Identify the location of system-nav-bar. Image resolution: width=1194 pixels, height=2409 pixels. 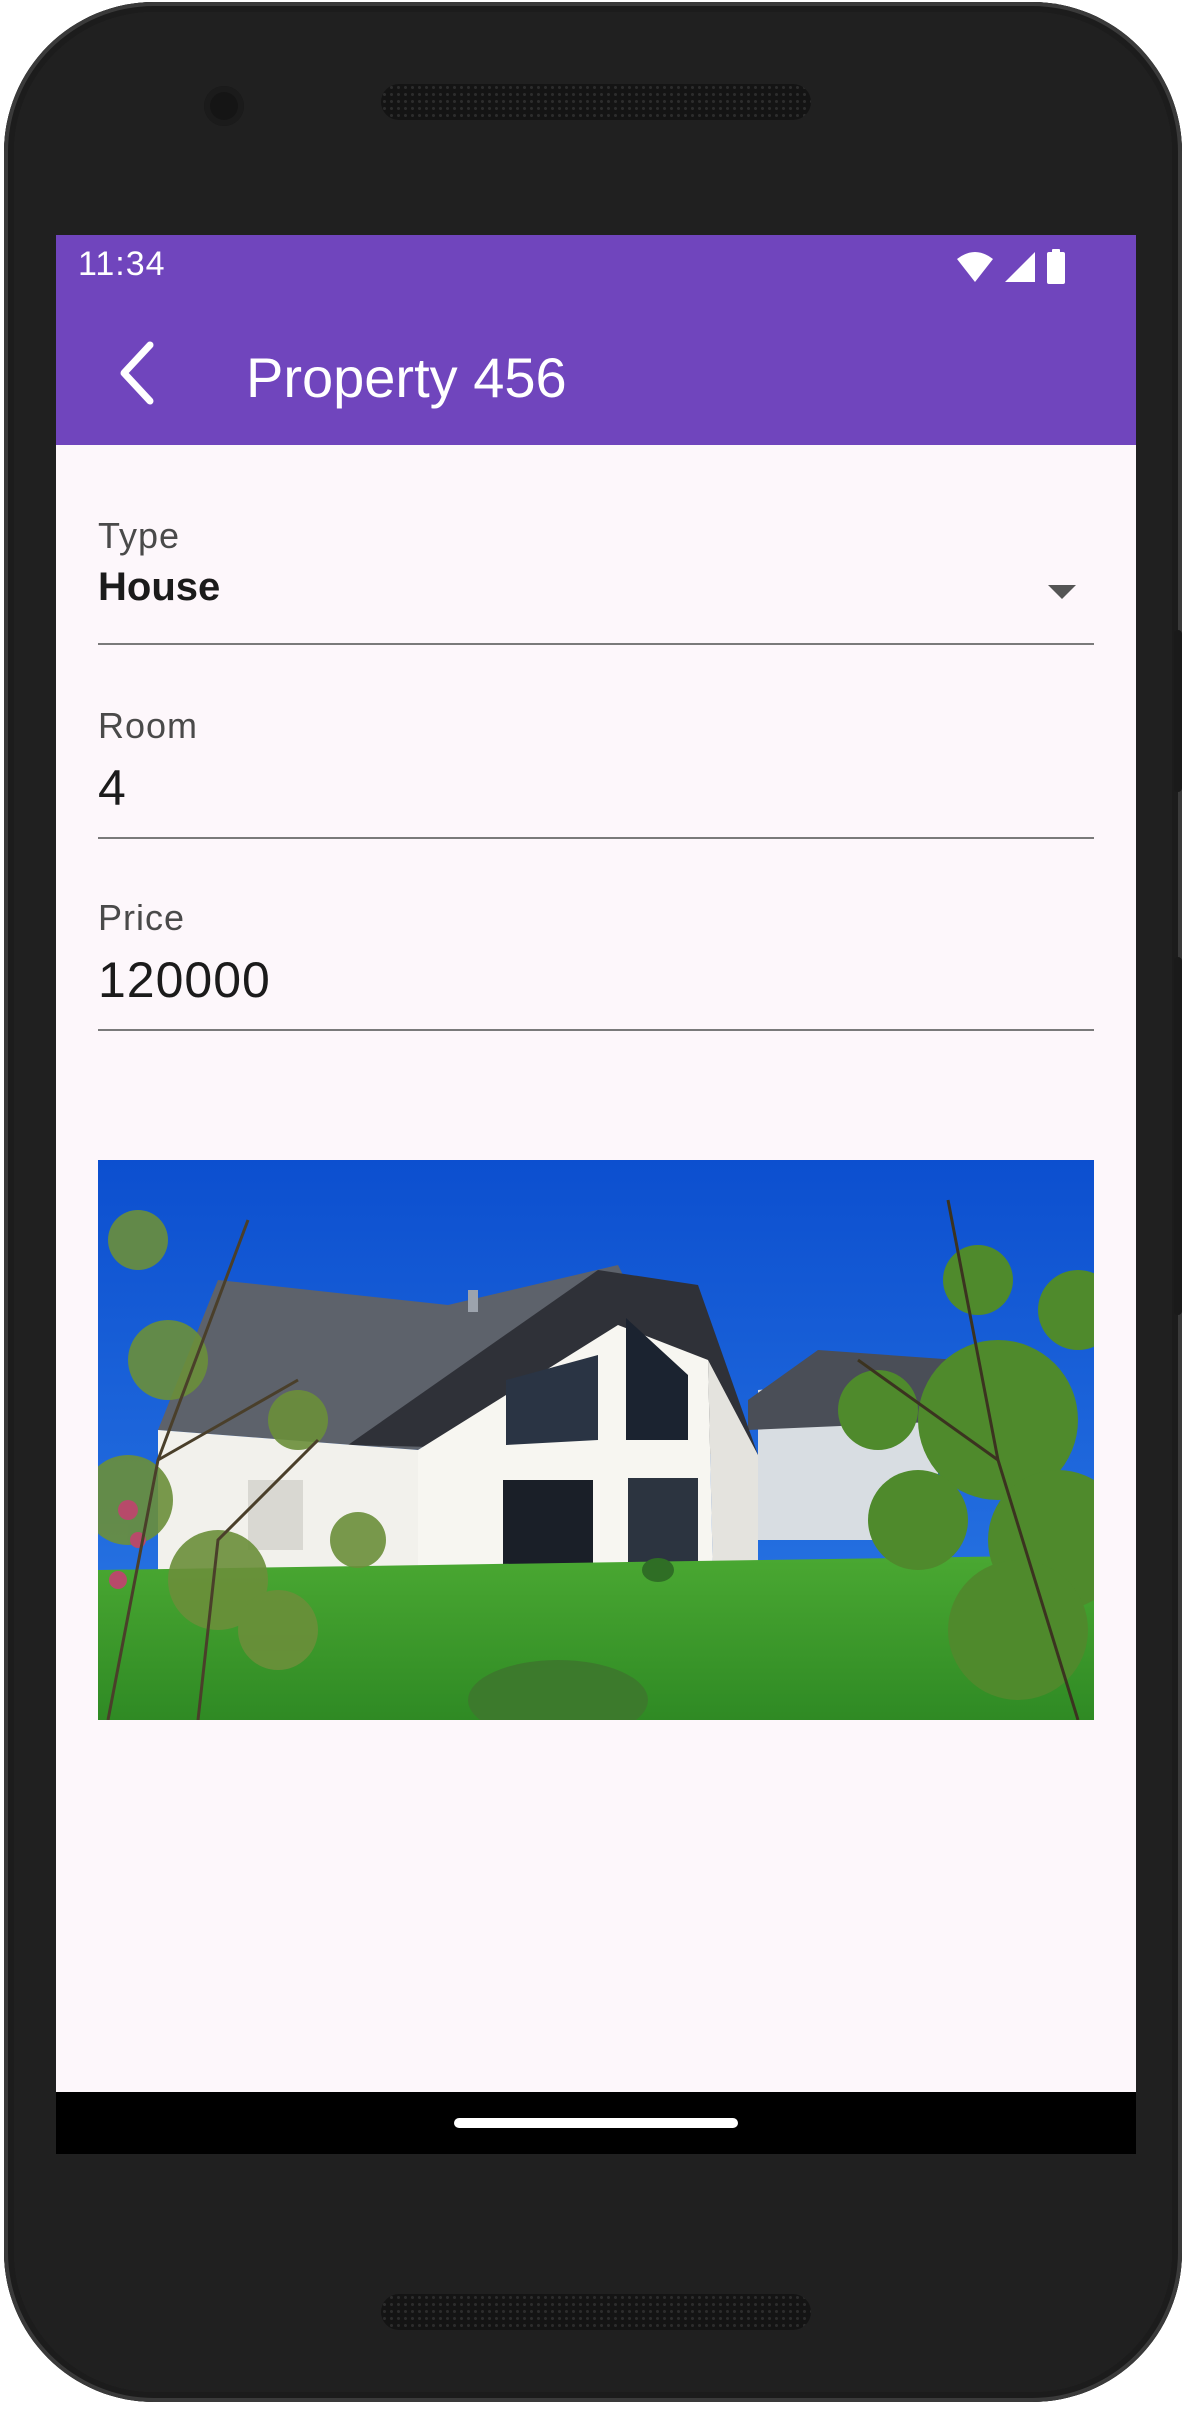
(596, 2123).